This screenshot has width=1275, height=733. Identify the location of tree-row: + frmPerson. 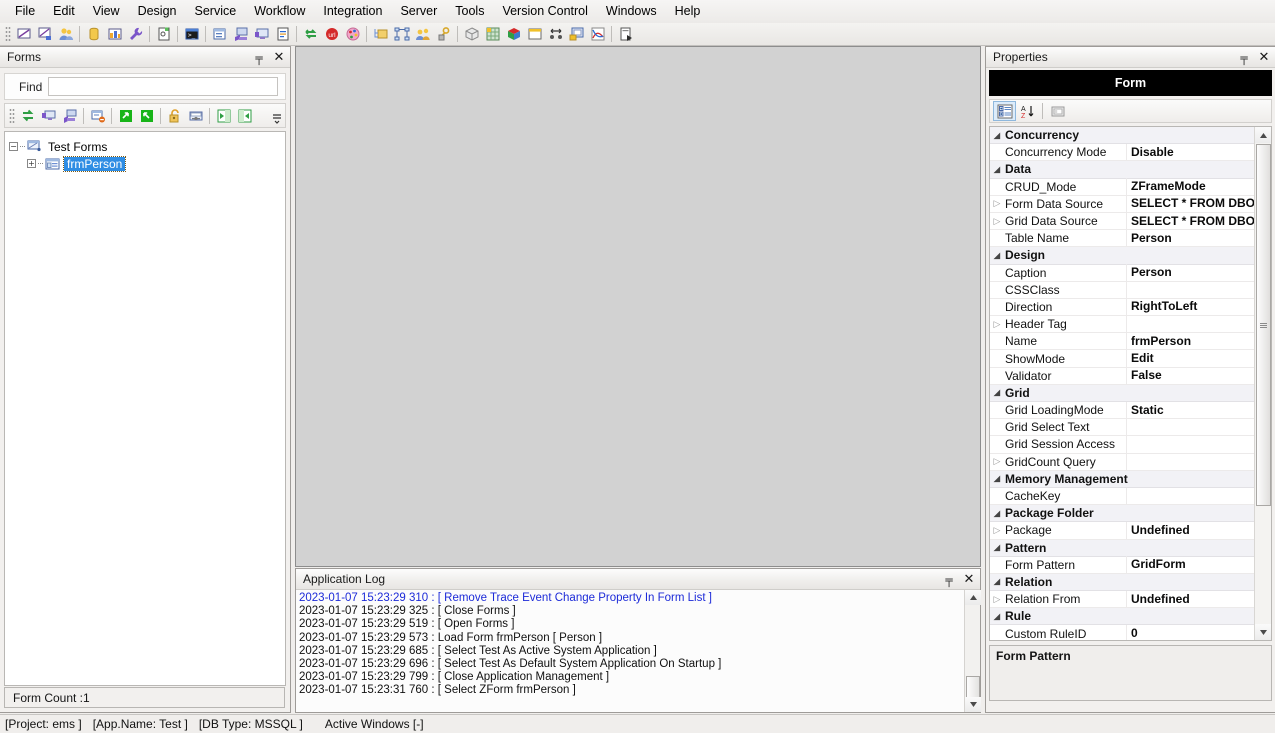
(145, 163).